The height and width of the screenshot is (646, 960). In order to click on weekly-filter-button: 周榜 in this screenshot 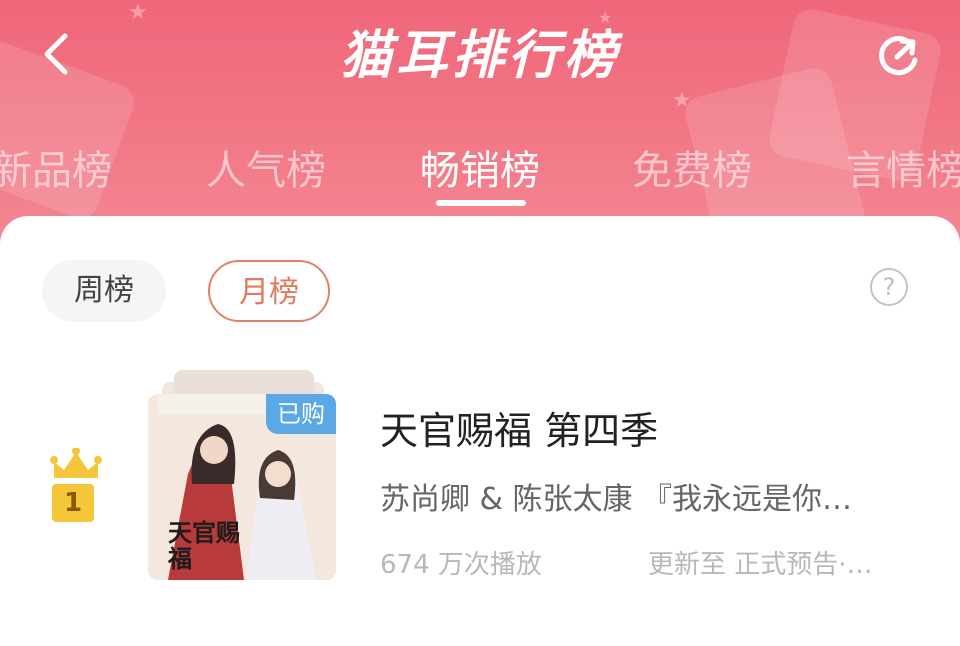, I will do `click(104, 291)`.